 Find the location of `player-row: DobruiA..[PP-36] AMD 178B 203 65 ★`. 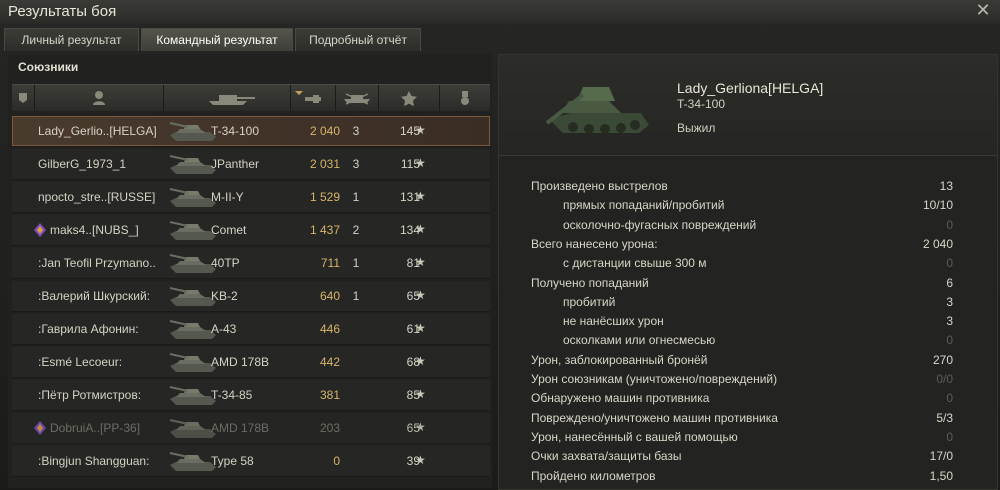

player-row: DobruiA..[PP-36] AMD 178B 203 65 ★ is located at coordinates (251, 428).